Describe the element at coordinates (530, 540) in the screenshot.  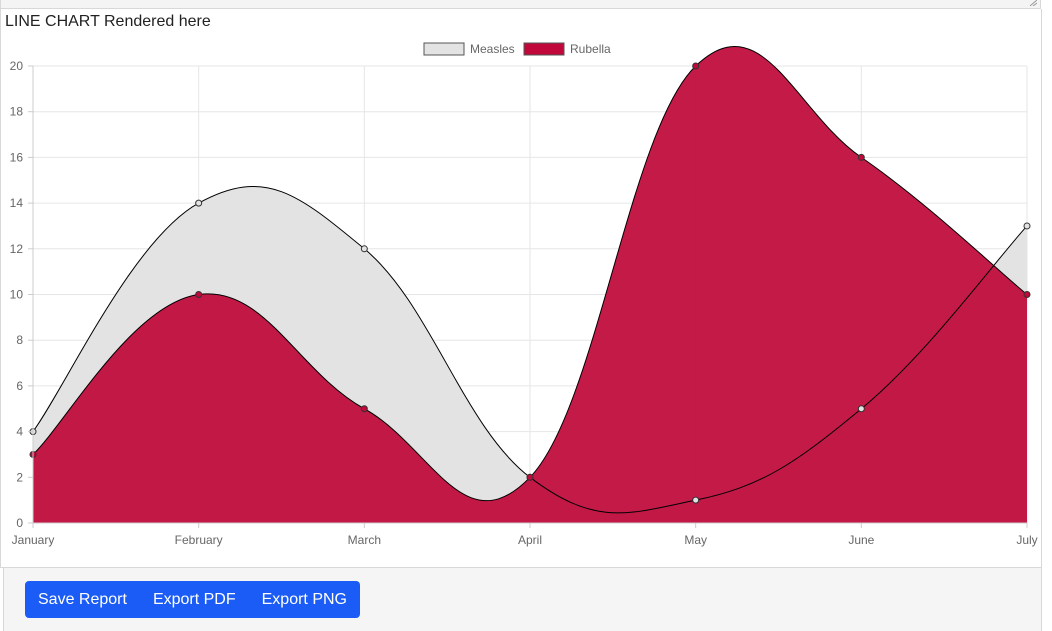
I see `x-tick-label: April` at that location.